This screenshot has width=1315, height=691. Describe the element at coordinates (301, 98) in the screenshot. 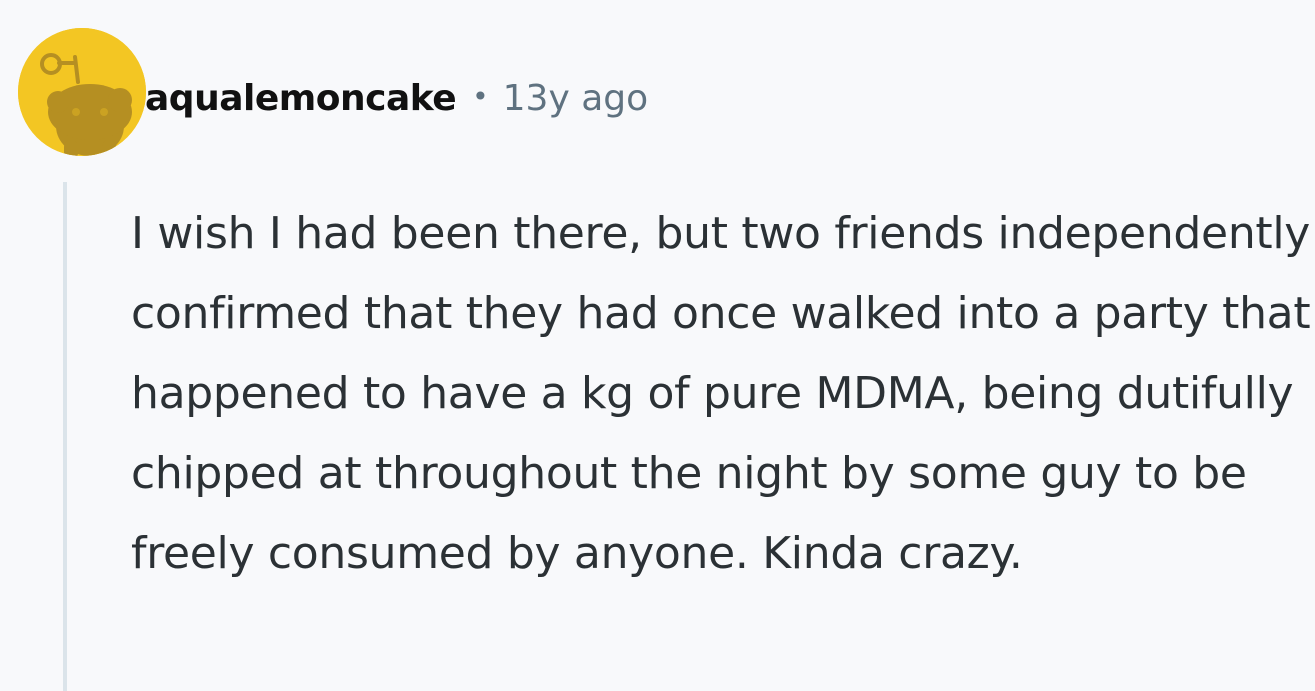

I see `username: aqualemoncake` at that location.